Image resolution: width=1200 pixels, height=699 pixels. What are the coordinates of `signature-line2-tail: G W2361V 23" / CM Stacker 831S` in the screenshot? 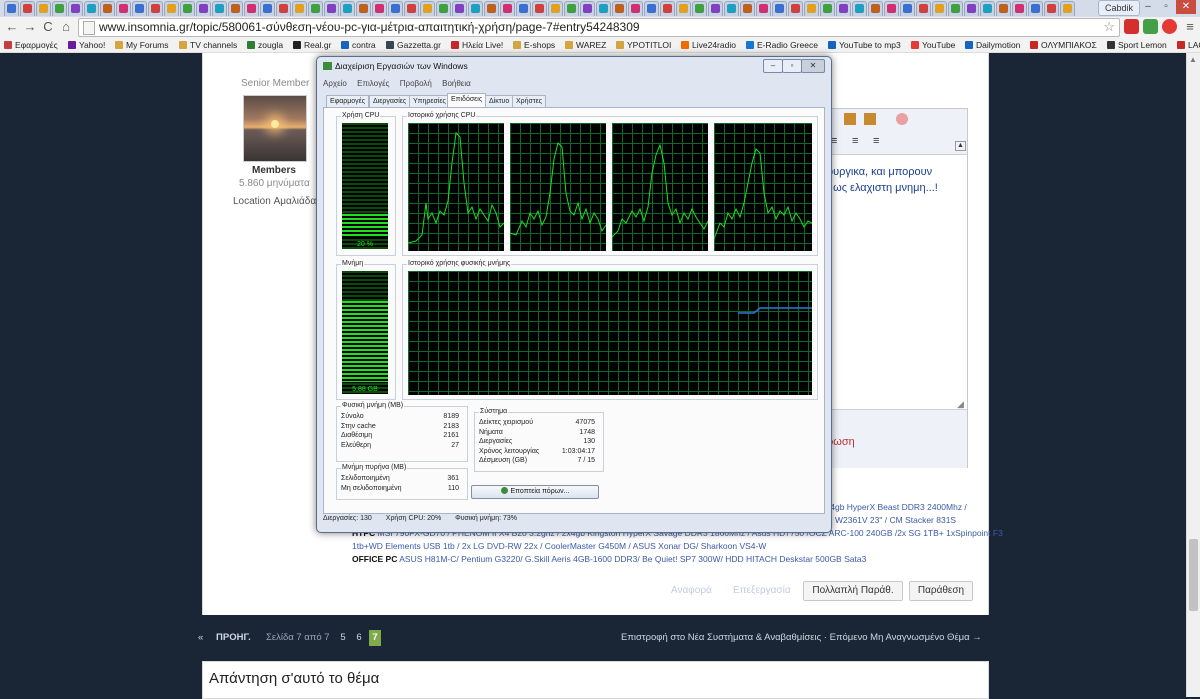 It's located at (891, 520).